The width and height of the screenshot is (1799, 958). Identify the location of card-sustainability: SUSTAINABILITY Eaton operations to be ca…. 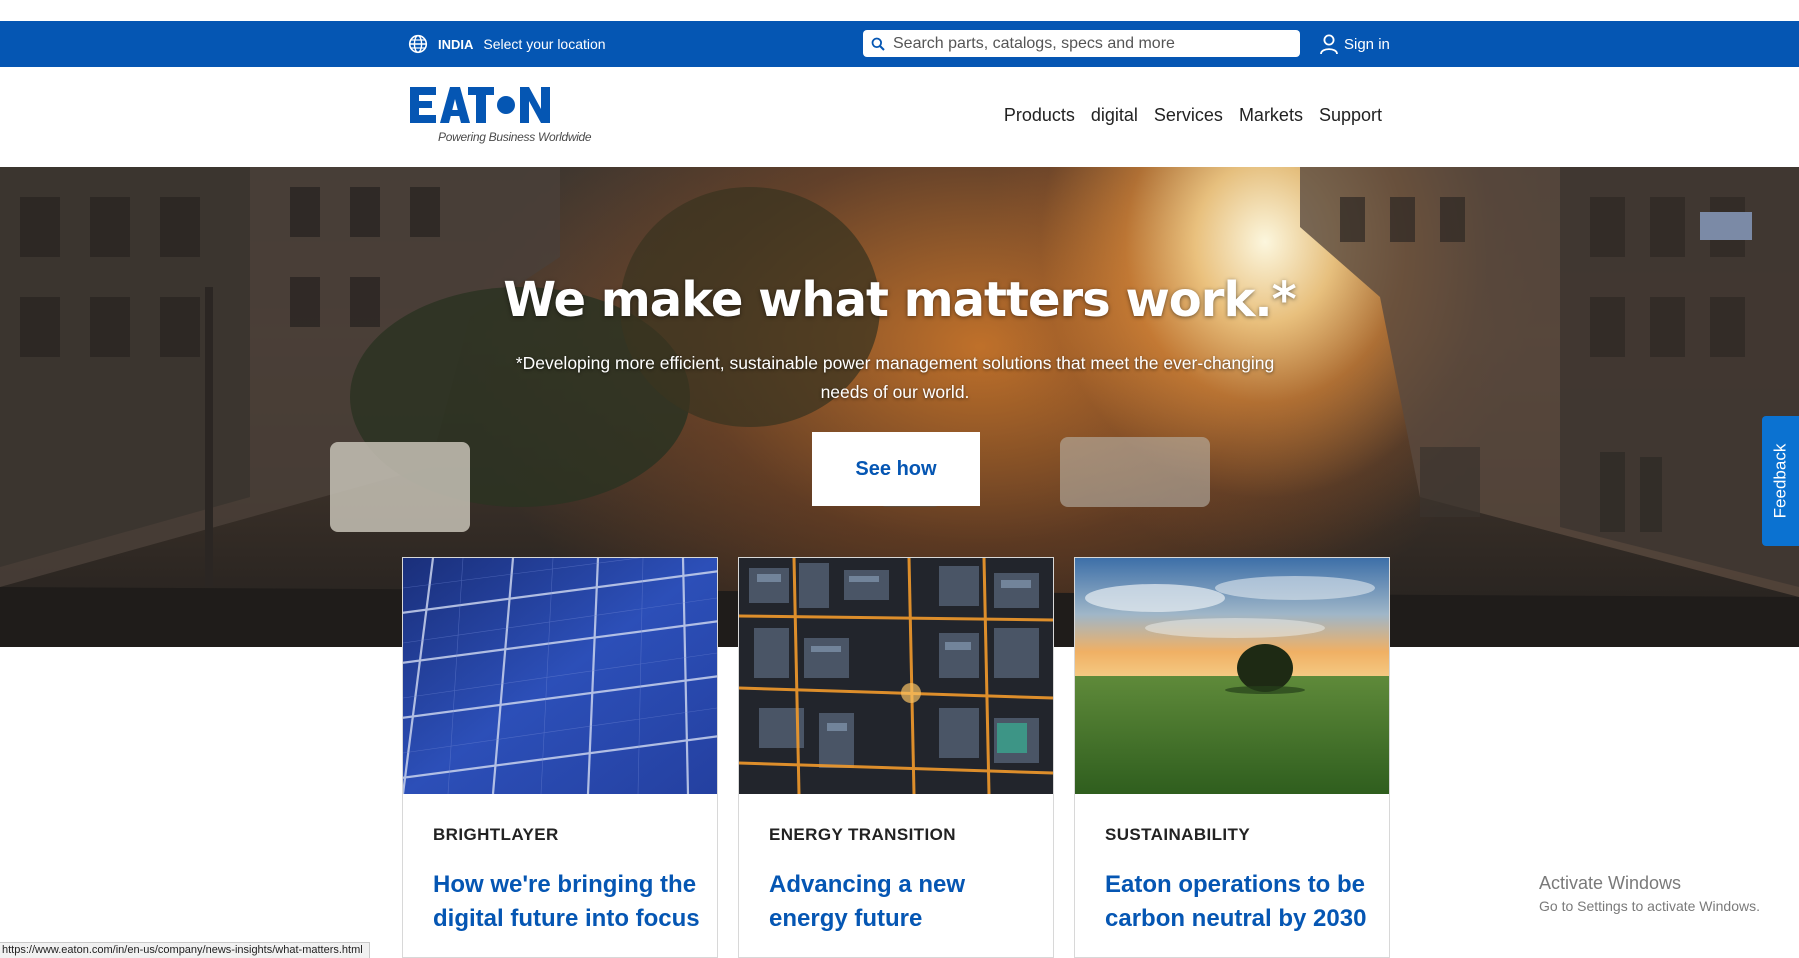
(1232, 757).